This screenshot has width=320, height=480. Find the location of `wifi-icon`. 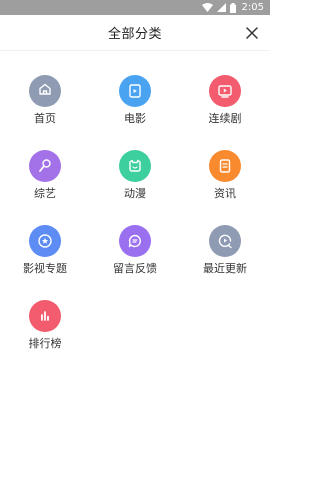

wifi-icon is located at coordinates (207, 7).